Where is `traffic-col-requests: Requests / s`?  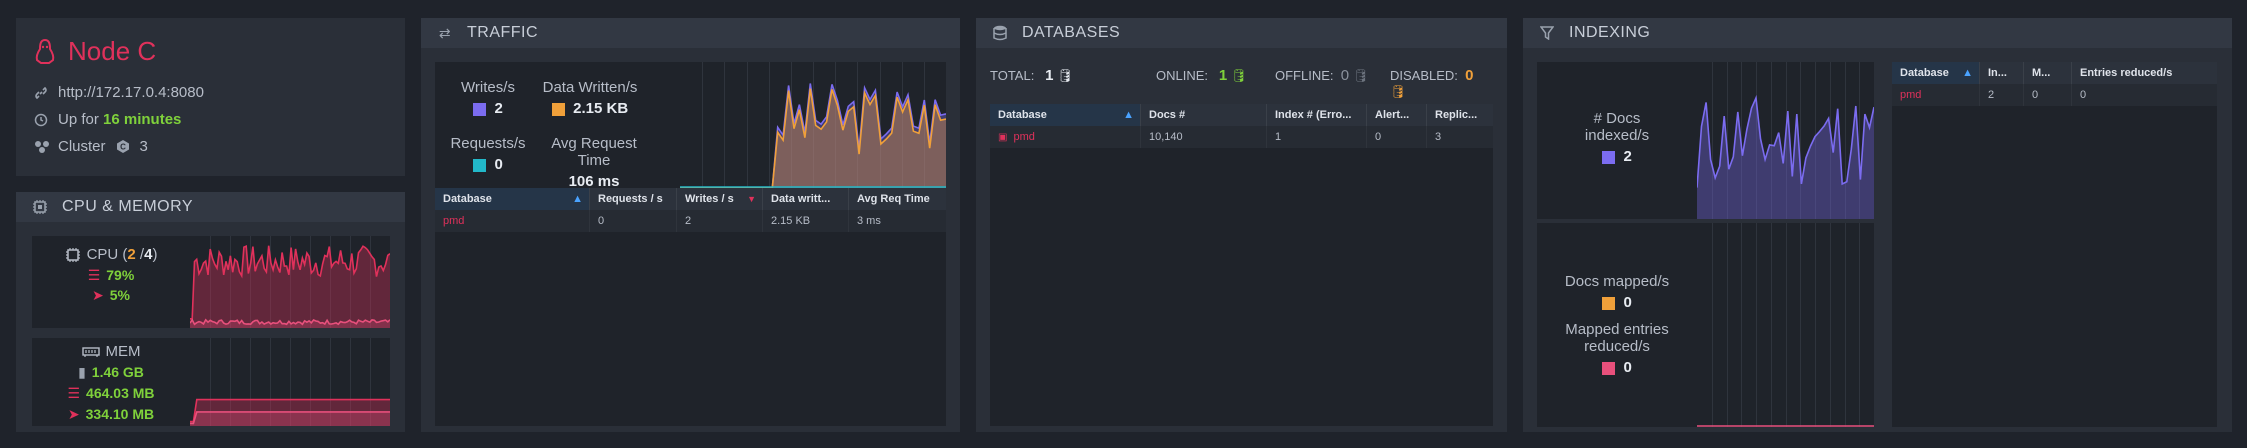 traffic-col-requests: Requests / s is located at coordinates (633, 199).